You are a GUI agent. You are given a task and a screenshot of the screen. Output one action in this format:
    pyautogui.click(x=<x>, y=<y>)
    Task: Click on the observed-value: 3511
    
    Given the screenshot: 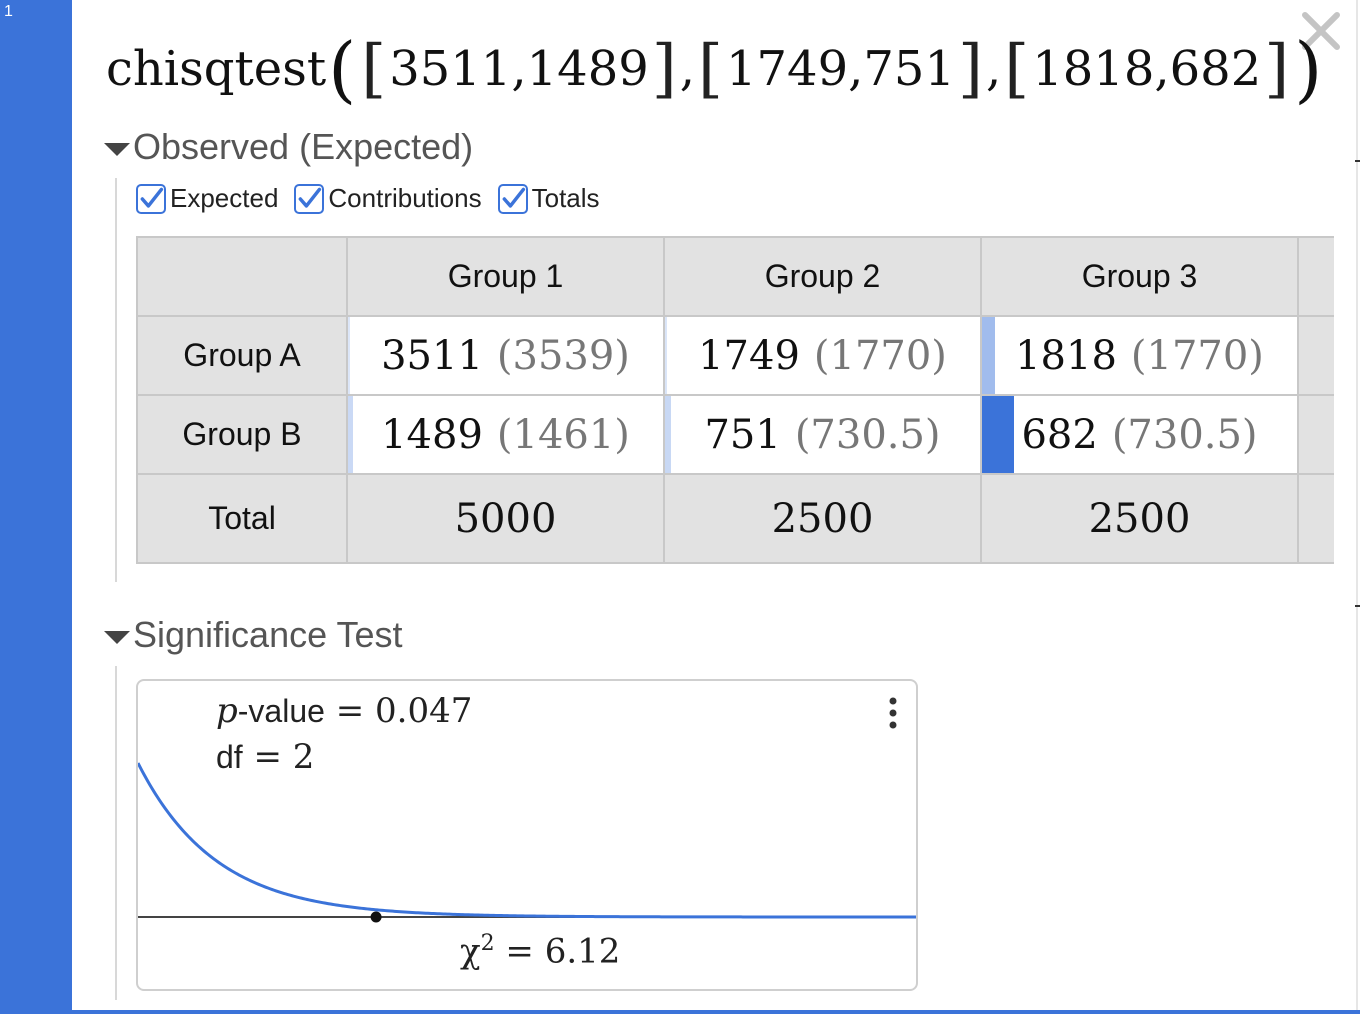 What is the action you would take?
    pyautogui.click(x=432, y=355)
    